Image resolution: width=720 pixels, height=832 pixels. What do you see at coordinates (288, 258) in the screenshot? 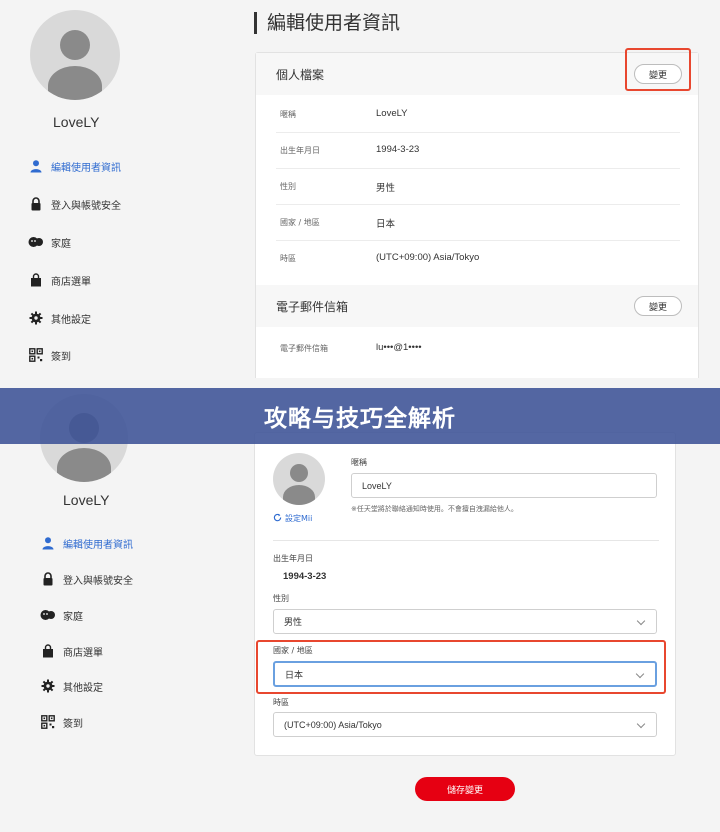
I see `row-label: 時區` at bounding box center [288, 258].